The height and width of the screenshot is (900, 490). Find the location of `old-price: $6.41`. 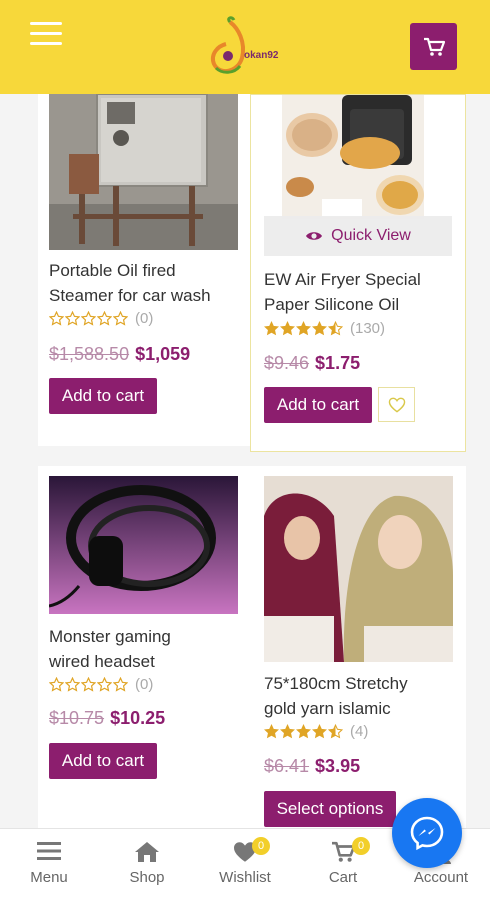

old-price: $6.41 is located at coordinates (287, 766).